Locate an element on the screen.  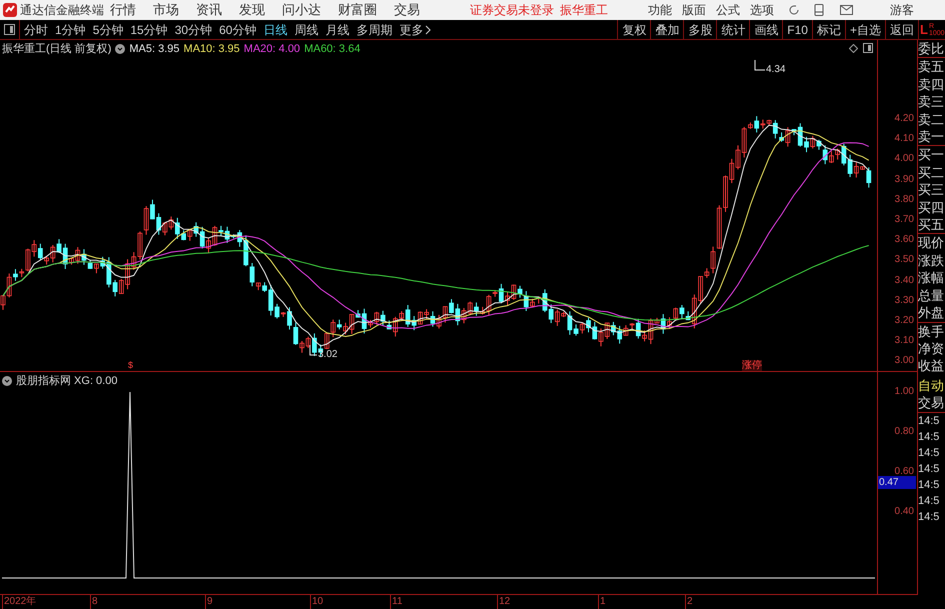
menu-item: 行情 is located at coordinates (123, 10).